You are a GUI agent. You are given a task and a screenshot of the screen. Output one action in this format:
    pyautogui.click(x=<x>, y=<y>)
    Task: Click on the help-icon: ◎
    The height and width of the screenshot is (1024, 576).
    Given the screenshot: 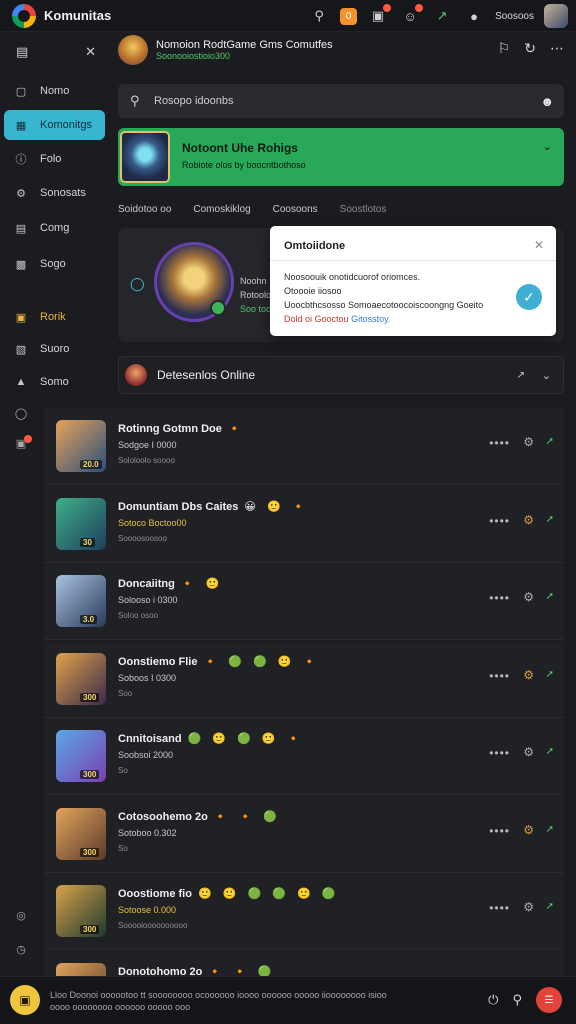 What is the action you would take?
    pyautogui.click(x=21, y=915)
    